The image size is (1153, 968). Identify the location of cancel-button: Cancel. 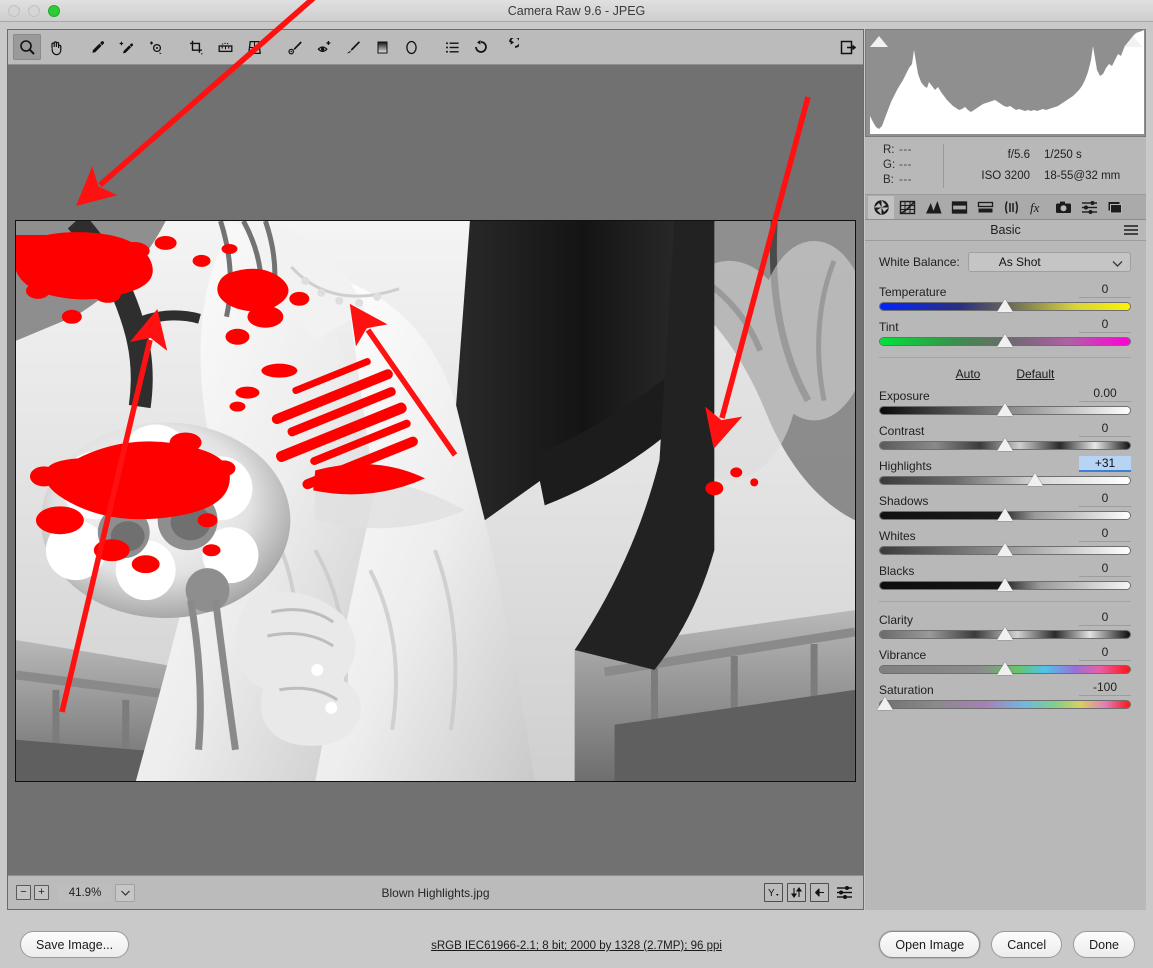
(1027, 944).